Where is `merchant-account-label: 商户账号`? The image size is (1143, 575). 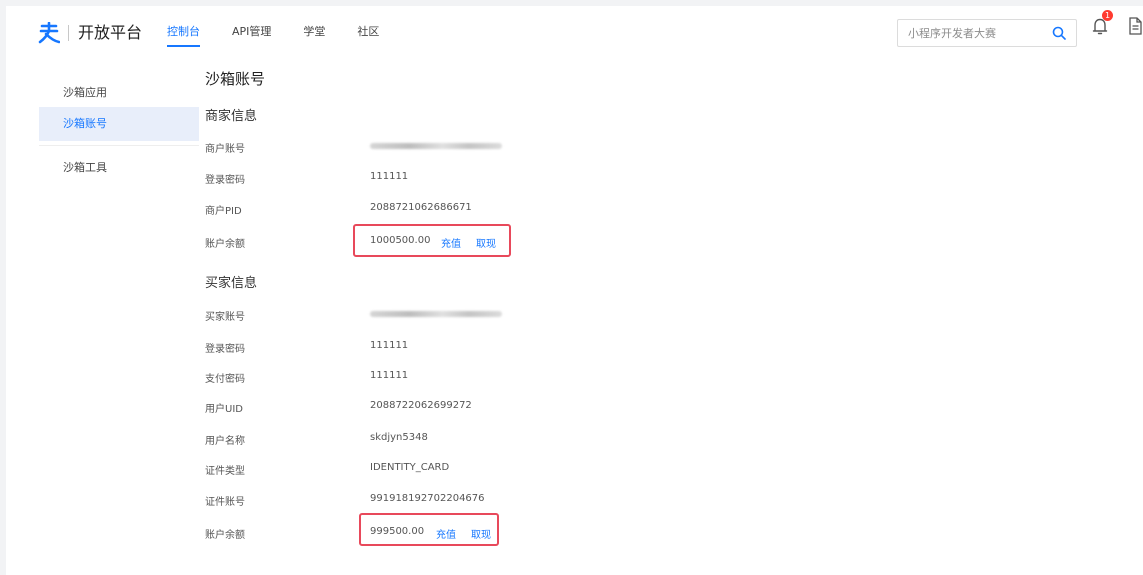 merchant-account-label: 商户账号 is located at coordinates (225, 149).